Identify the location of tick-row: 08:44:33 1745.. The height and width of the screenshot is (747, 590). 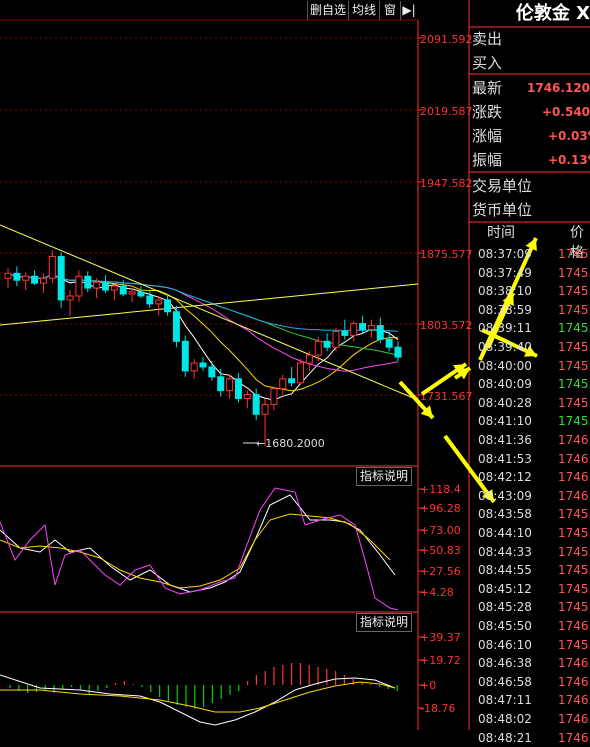
(534, 552).